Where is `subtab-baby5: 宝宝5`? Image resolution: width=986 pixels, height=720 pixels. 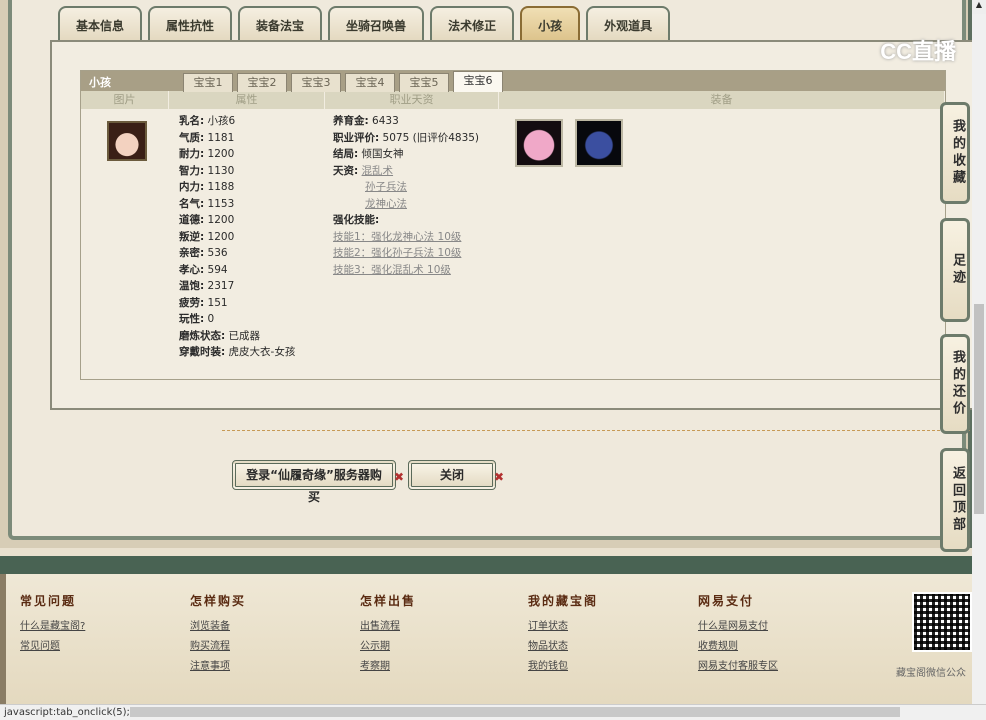
subtab-baby5: 宝宝5 is located at coordinates (424, 82).